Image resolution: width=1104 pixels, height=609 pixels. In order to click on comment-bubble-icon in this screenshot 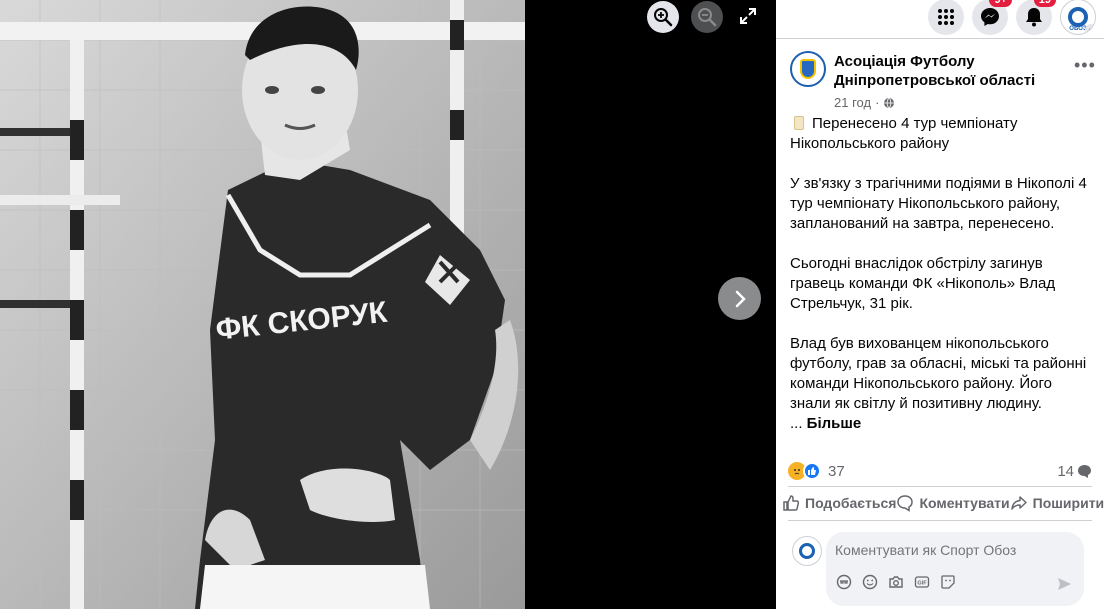, I will do `click(1084, 471)`.